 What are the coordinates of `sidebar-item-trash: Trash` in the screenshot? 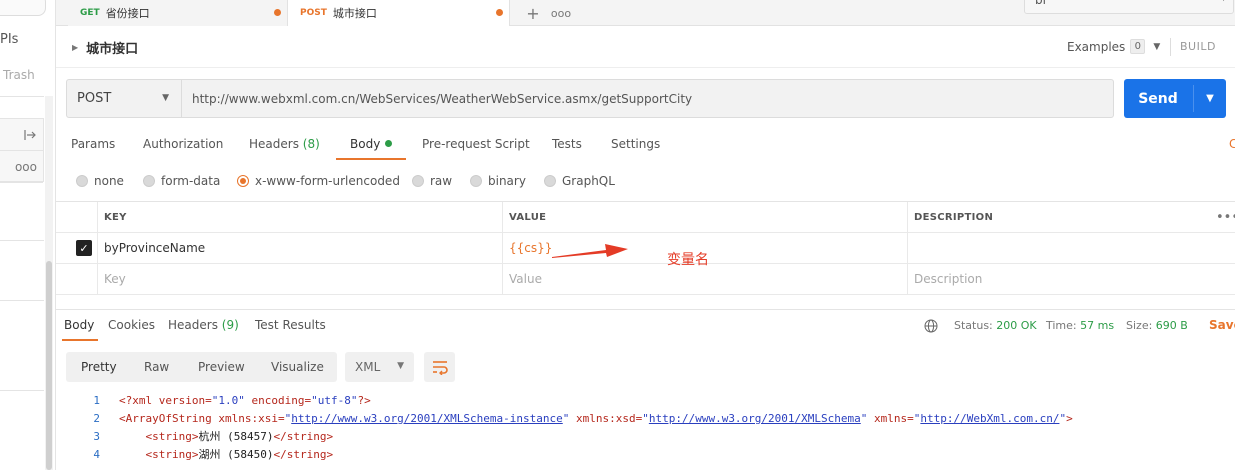 It's located at (19, 75).